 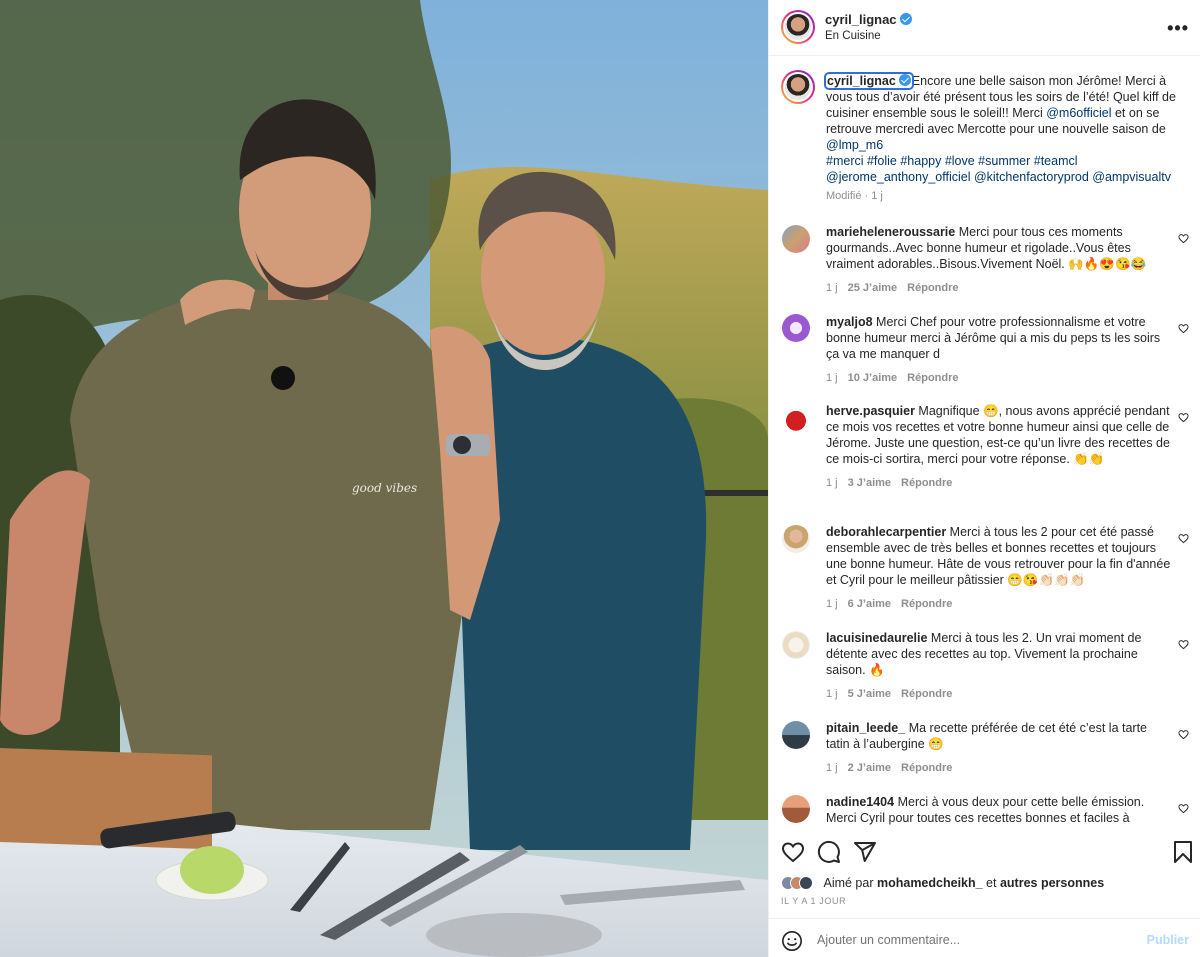 What do you see at coordinates (930, 883) in the screenshot?
I see `likes-user: mohamedcheikh_` at bounding box center [930, 883].